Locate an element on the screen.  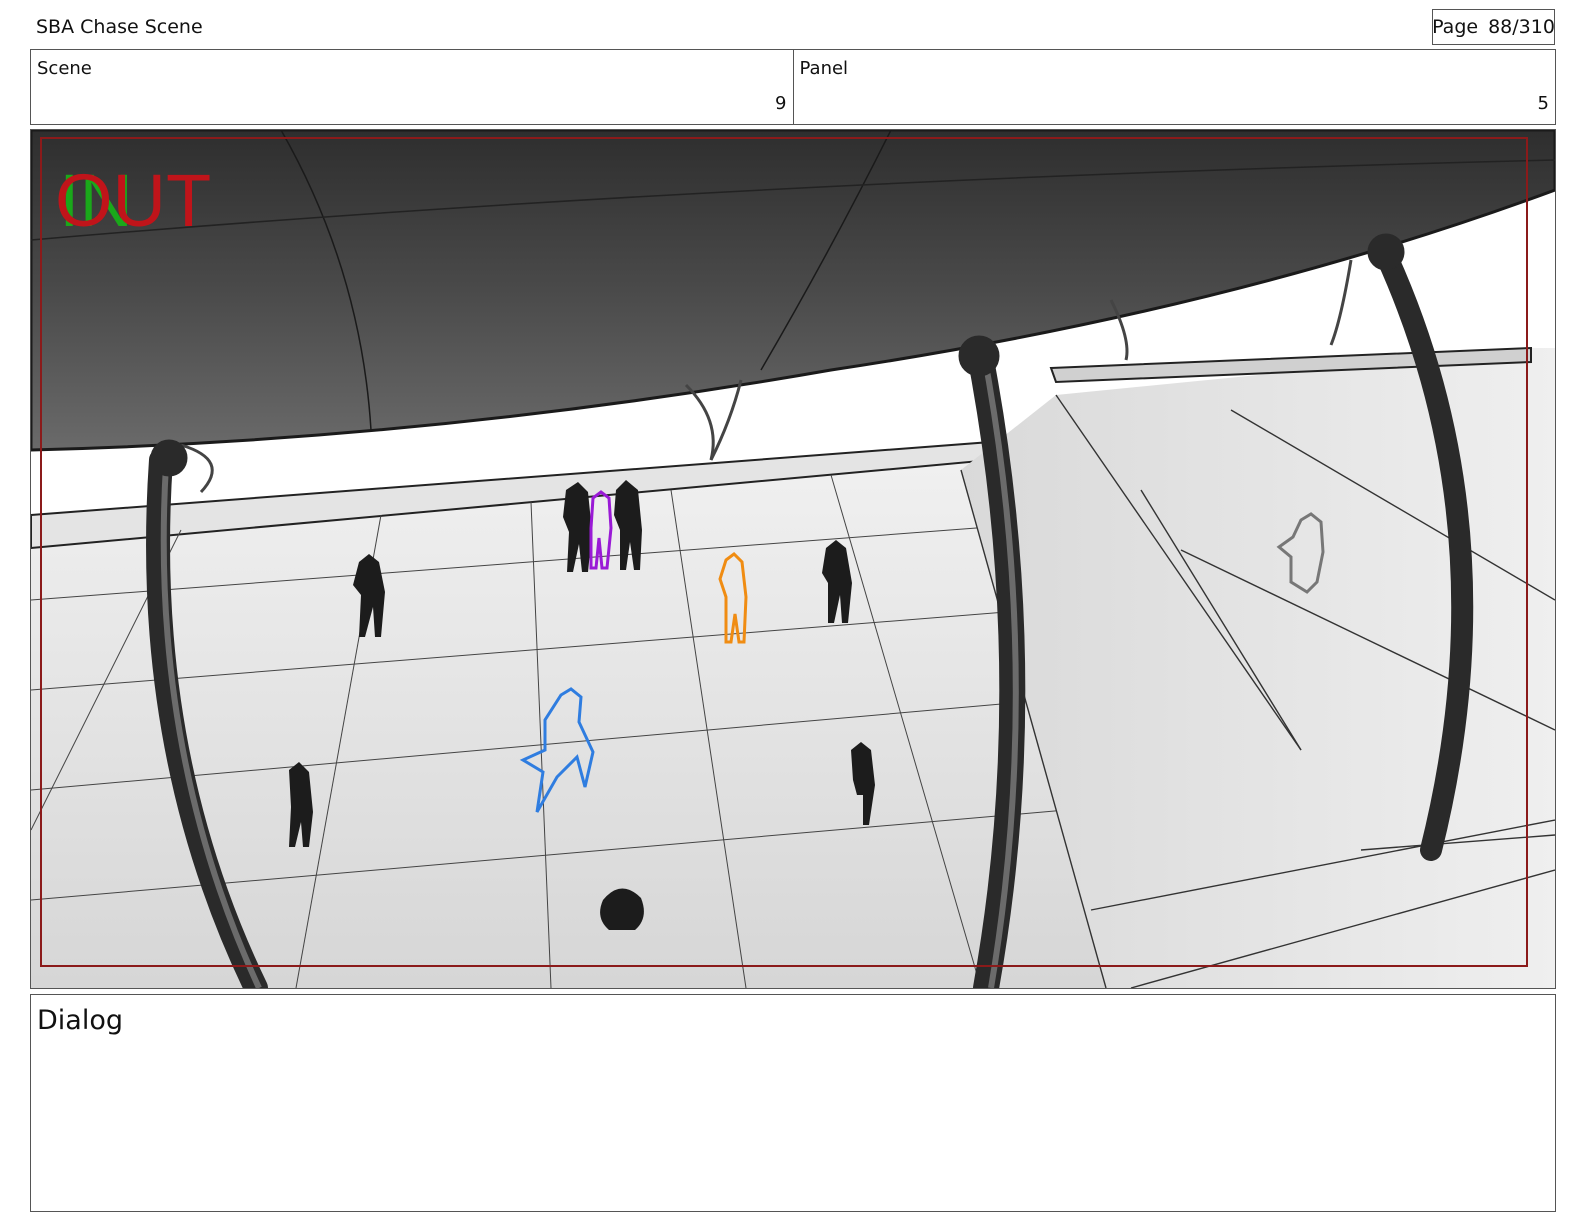
panel-cell: Panel 5 is located at coordinates (1174, 87).